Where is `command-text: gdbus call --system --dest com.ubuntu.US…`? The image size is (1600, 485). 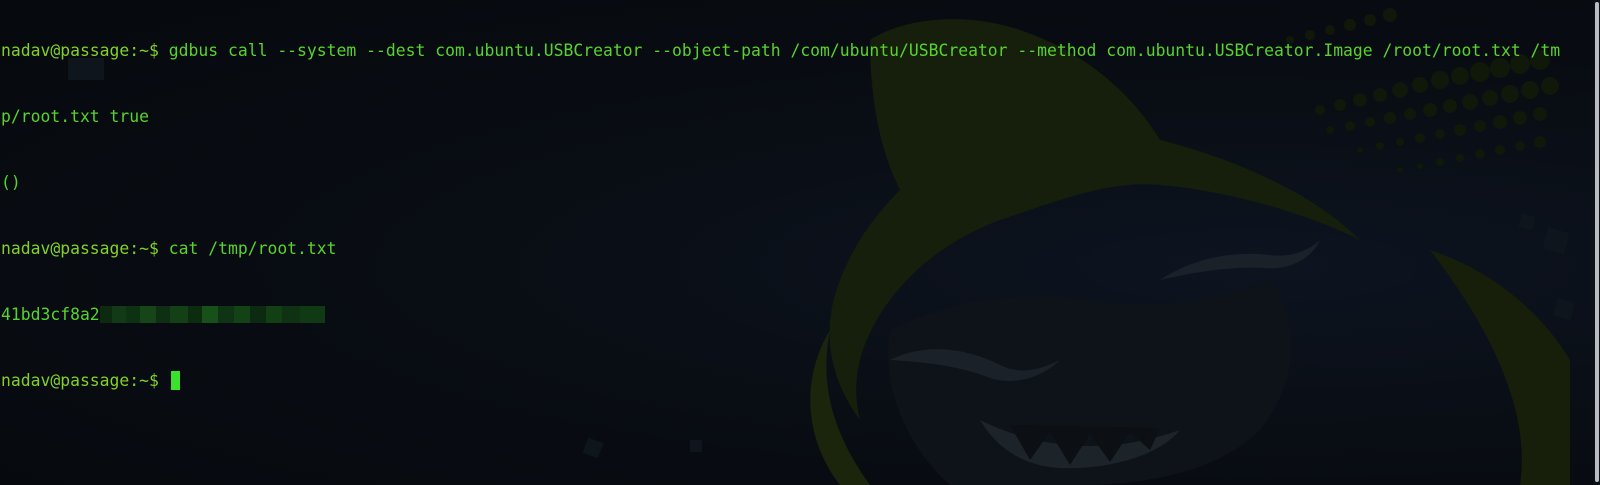 command-text: gdbus call --system --dest com.ubuntu.US… is located at coordinates (864, 50).